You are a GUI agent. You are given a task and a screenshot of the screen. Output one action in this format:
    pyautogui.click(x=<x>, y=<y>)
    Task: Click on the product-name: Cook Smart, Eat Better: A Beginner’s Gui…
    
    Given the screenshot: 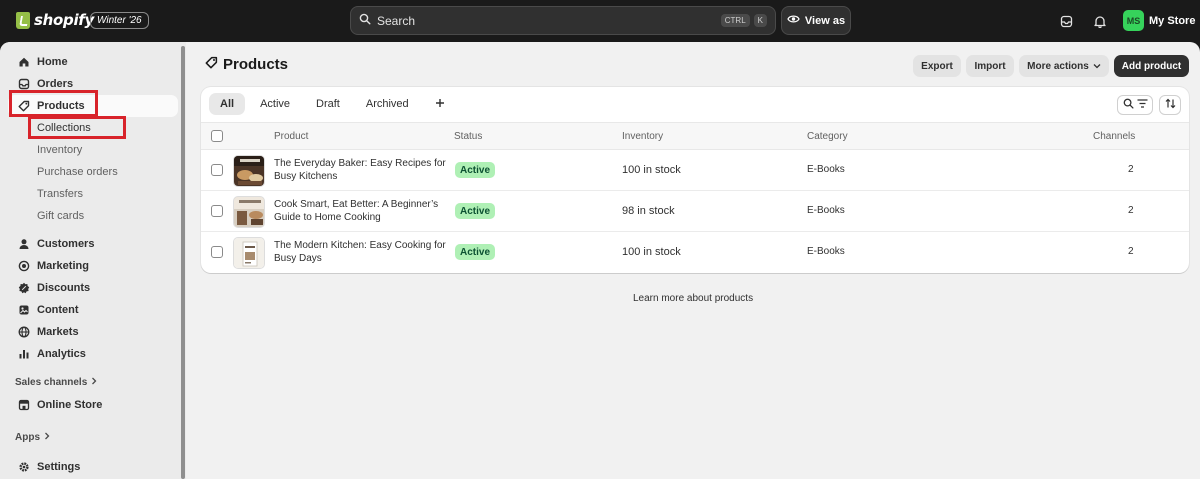 What is the action you would take?
    pyautogui.click(x=361, y=211)
    